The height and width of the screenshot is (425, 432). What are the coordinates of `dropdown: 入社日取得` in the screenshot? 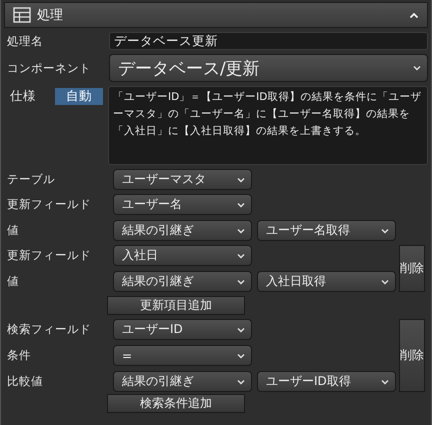 It's located at (326, 281).